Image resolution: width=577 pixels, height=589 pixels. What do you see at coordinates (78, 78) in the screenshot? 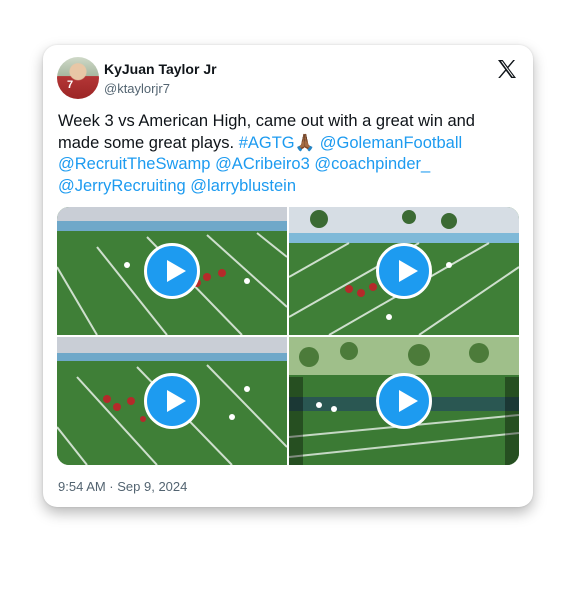
I see `avatar: 7` at bounding box center [78, 78].